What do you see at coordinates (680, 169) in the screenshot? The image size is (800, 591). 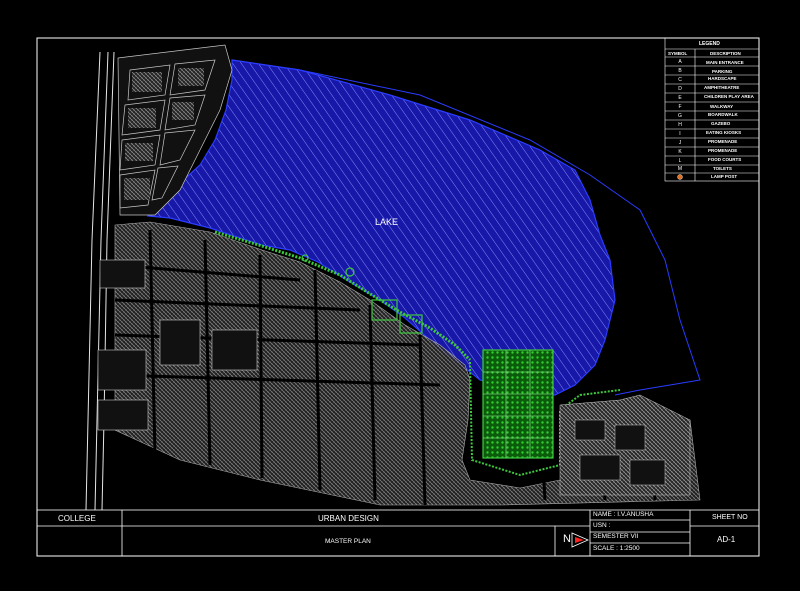 I see `legend-symbol: M` at bounding box center [680, 169].